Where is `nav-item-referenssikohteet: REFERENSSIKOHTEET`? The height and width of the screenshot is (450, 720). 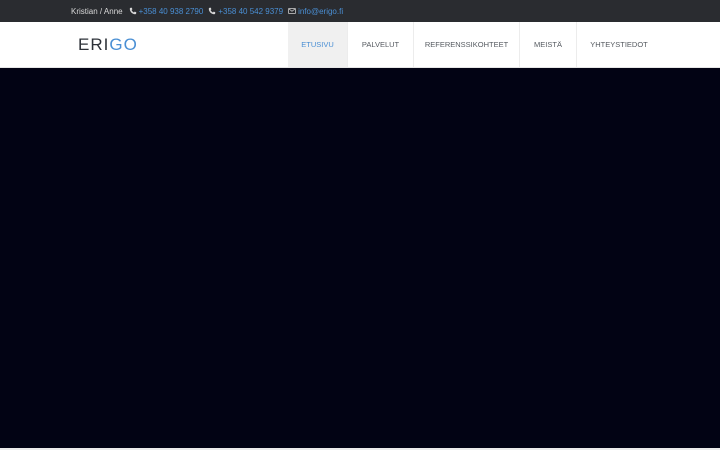
nav-item-referenssikohteet: REFERENSSIKOHTEET is located at coordinates (467, 44).